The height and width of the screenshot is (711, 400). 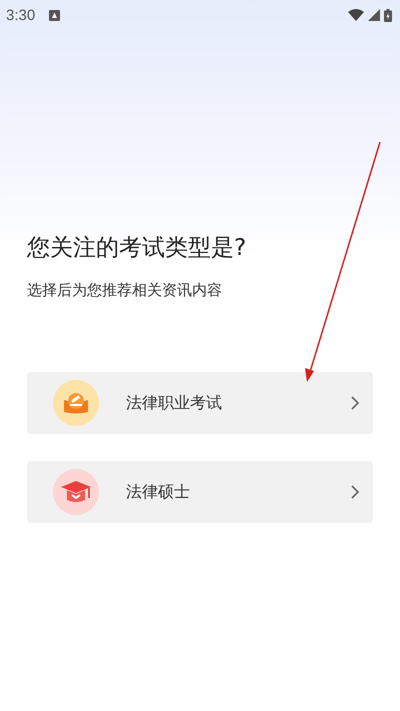 I want to click on exam-option: 法律硕士, so click(x=200, y=492).